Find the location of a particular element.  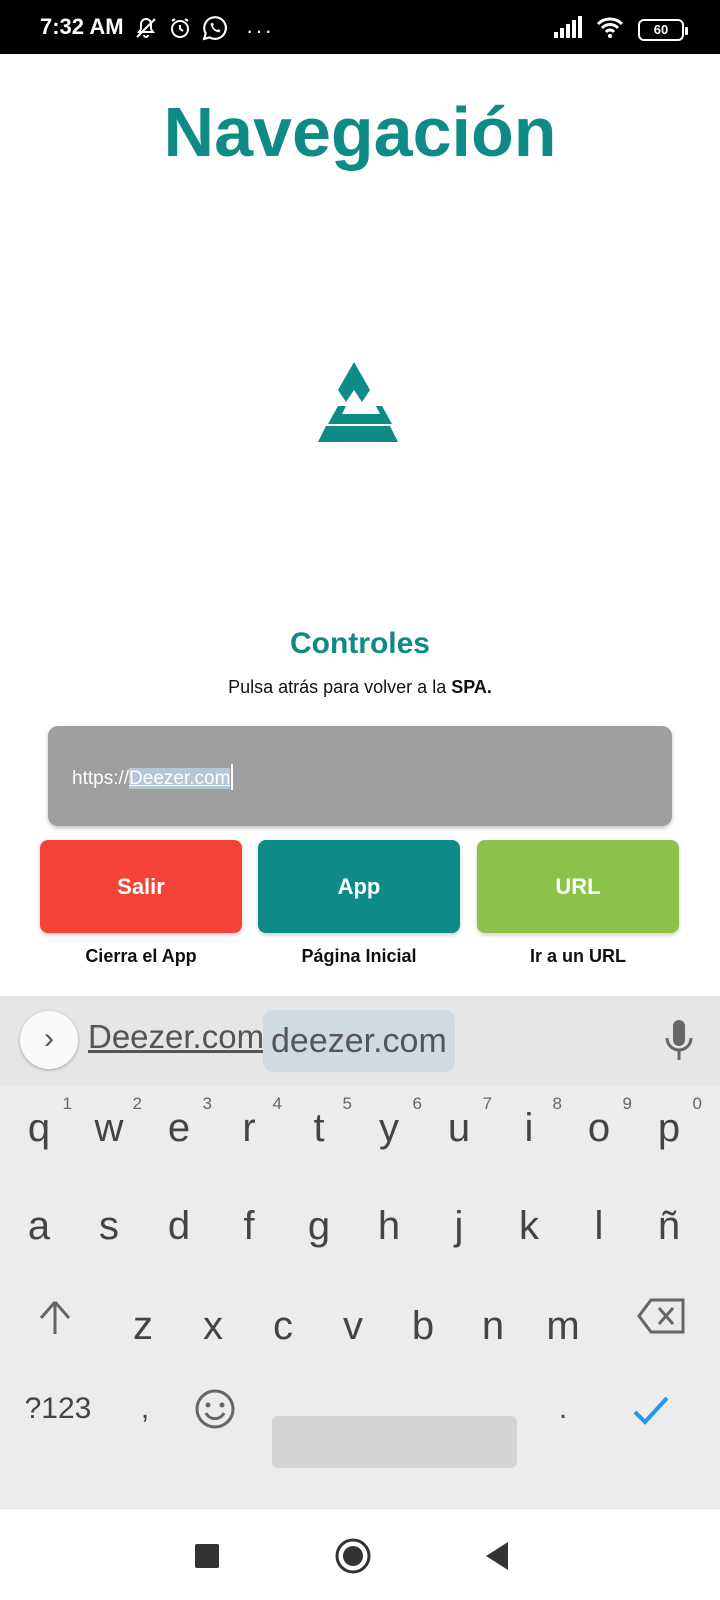

key-h: h is located at coordinates (389, 1226).